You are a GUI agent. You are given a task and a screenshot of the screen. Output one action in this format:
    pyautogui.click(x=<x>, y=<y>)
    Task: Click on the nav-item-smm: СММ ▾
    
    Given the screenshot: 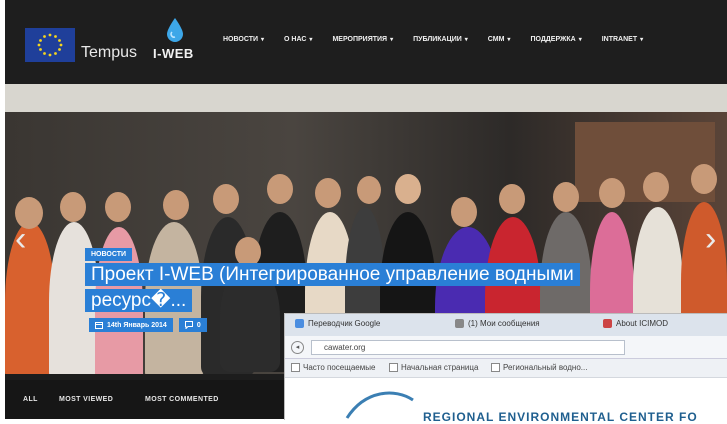 What is the action you would take?
    pyautogui.click(x=499, y=39)
    